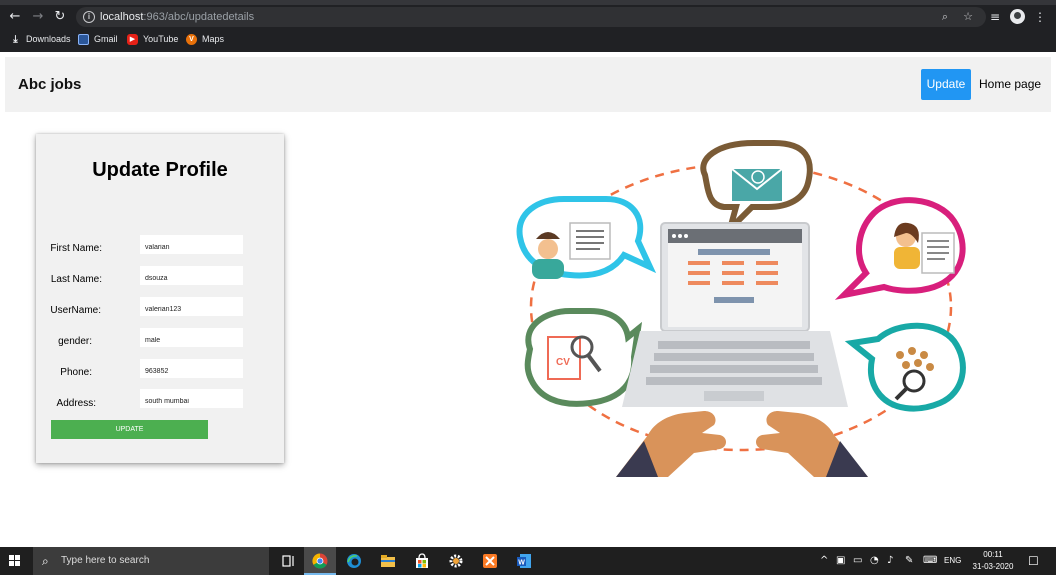 This screenshot has height=575, width=1056. Describe the element at coordinates (735, 314) in the screenshot. I see `laptop-icon` at that location.